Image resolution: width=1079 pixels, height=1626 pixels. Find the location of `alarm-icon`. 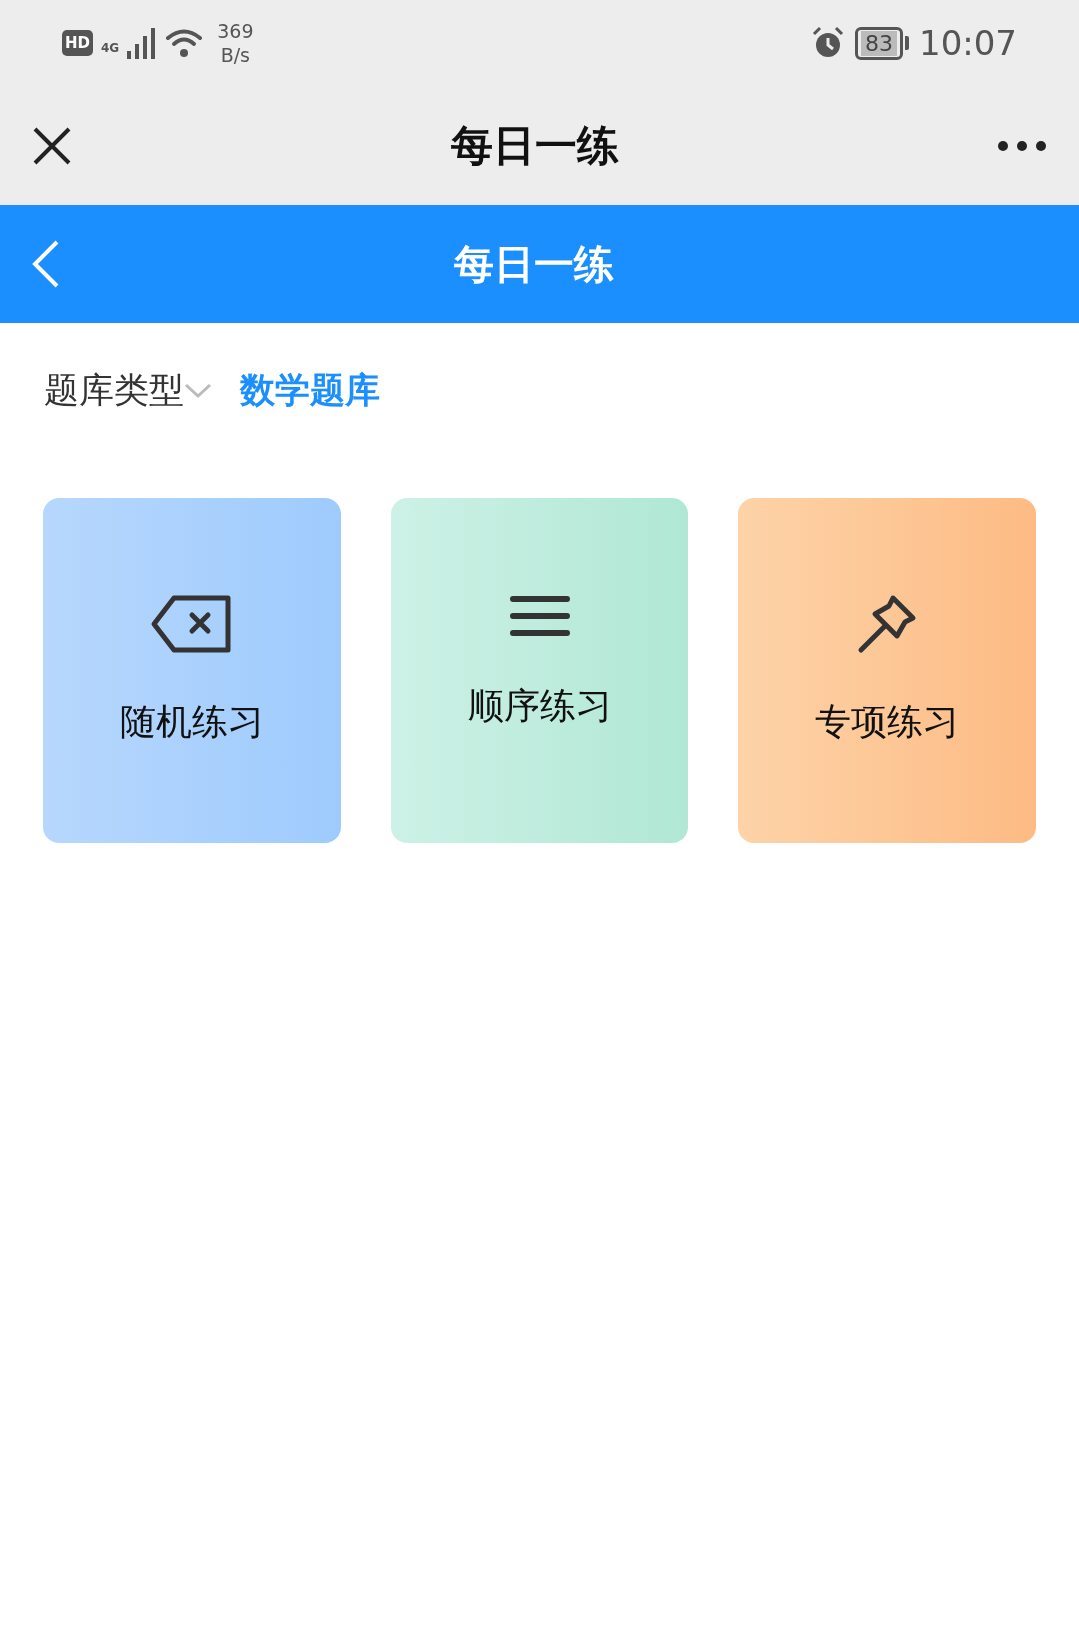

alarm-icon is located at coordinates (828, 43).